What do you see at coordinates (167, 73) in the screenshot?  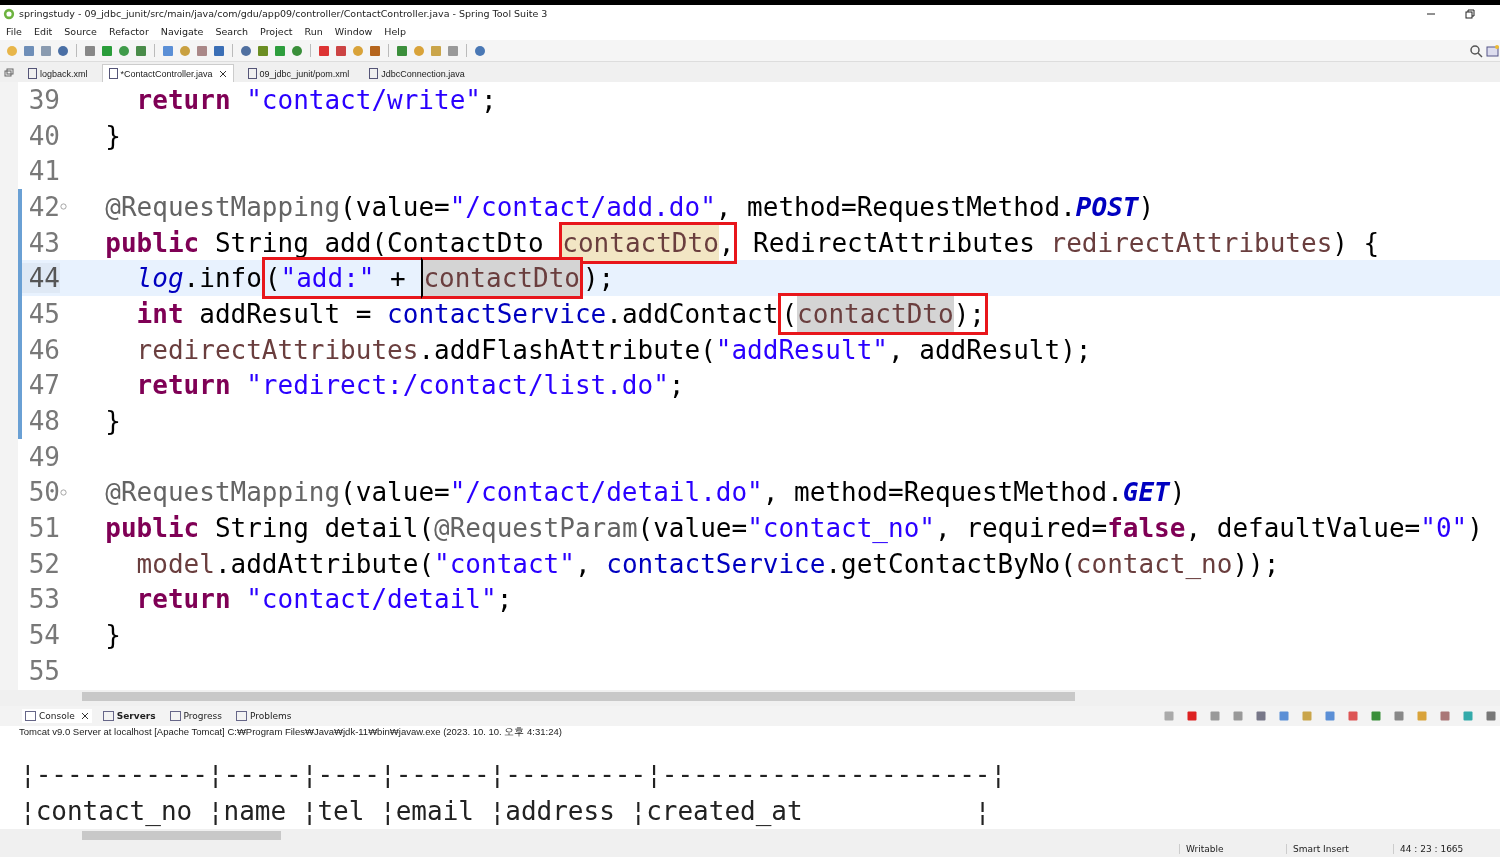 I see `editor-tab: *ContactController.java` at bounding box center [167, 73].